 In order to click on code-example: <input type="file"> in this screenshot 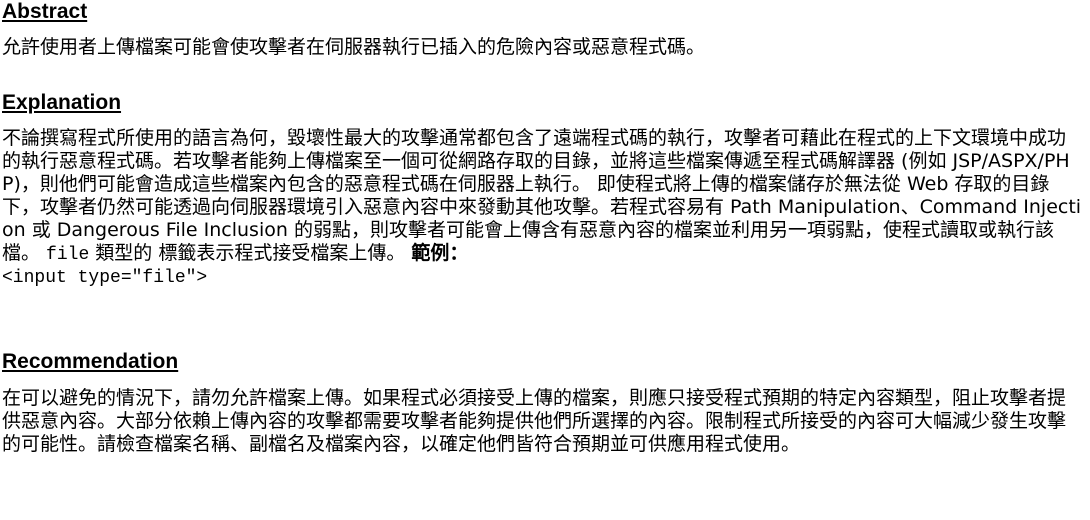, I will do `click(105, 278)`.